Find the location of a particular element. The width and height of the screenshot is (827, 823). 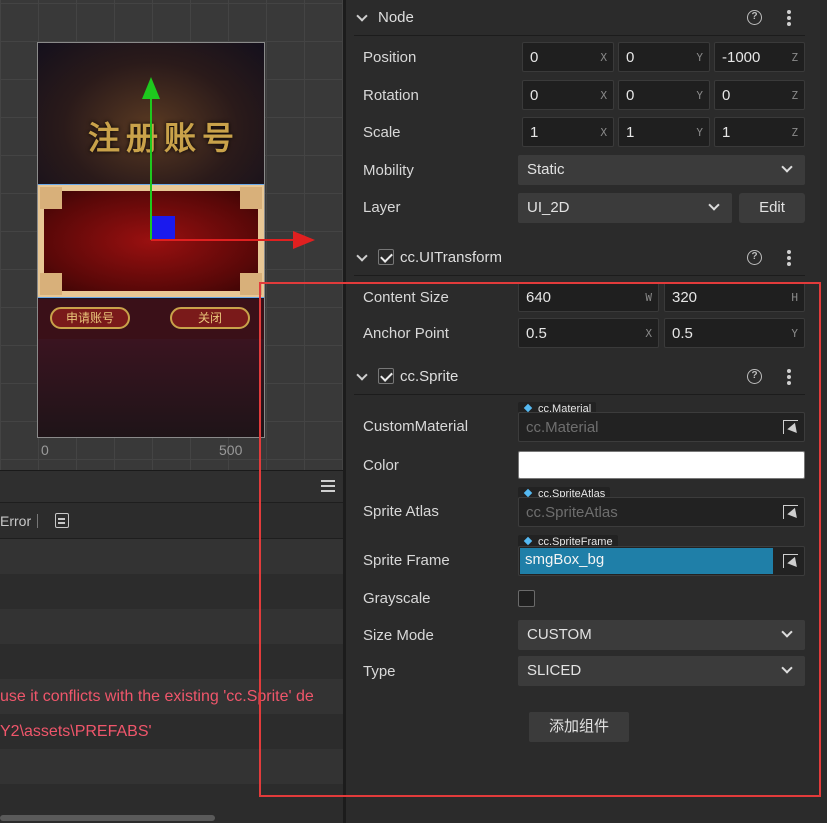

ruler-label-0: 0 is located at coordinates (45, 450).